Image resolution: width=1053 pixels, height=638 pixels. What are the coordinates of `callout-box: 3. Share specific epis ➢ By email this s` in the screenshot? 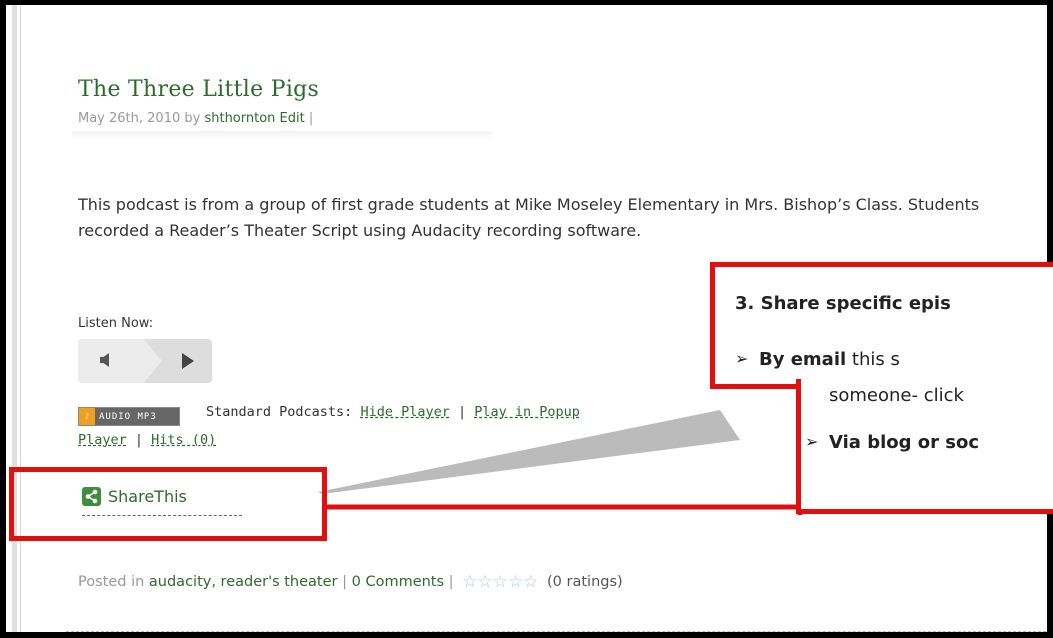 It's located at (881, 325).